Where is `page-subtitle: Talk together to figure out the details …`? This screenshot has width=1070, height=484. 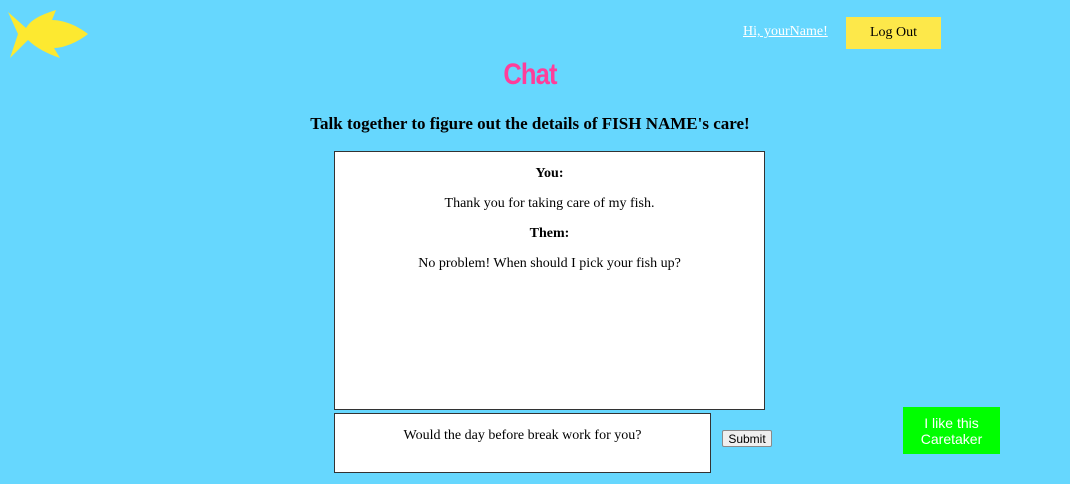 page-subtitle: Talk together to figure out the details … is located at coordinates (530, 123).